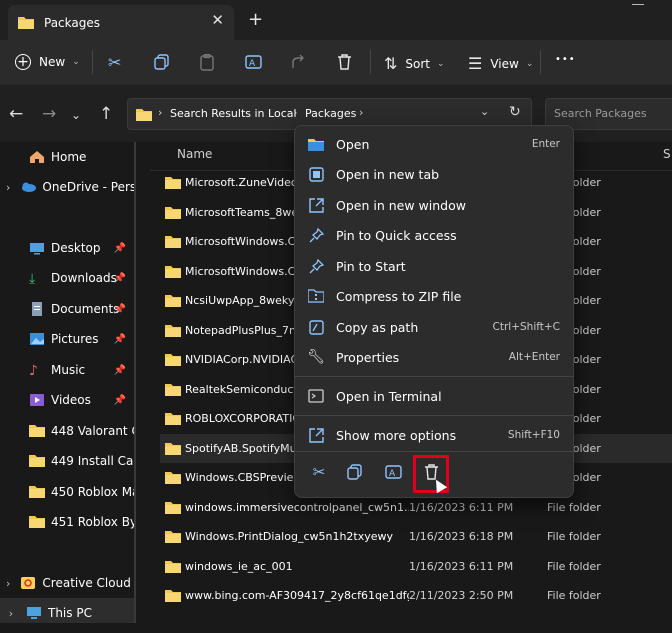 The width and height of the screenshot is (672, 633). I want to click on menu-item-copy-path: Copy as path Ctrl+Shift+C, so click(434, 327).